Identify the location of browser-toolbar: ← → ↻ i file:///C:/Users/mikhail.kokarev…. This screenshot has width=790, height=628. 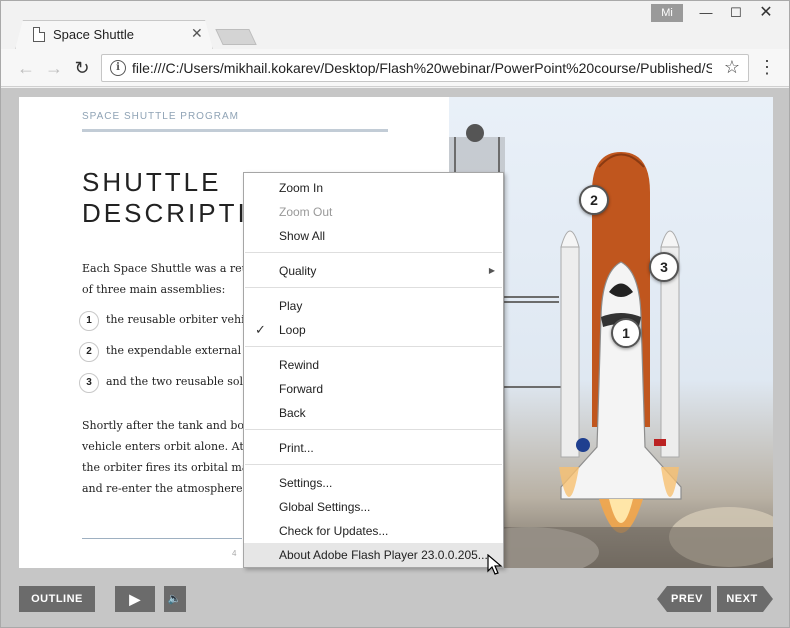
(395, 68).